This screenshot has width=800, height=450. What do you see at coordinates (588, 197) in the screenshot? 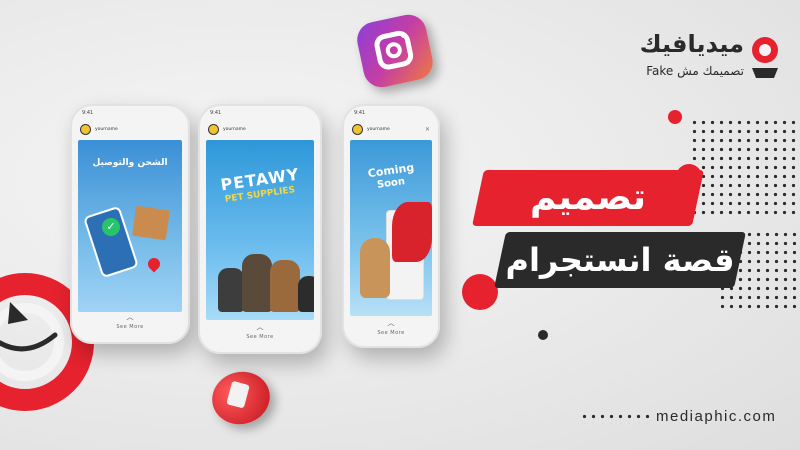
I see `banner-title-line1: تصميم` at bounding box center [588, 197].